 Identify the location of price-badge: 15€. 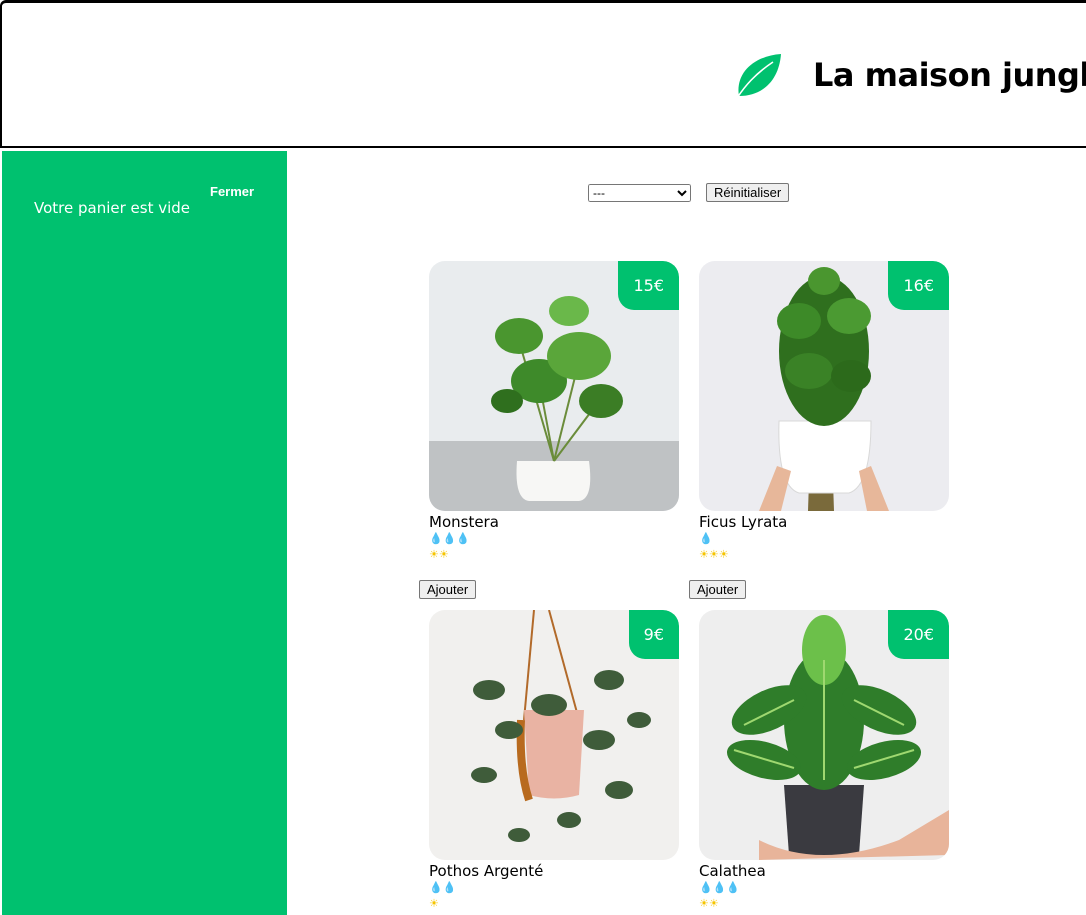
(648, 285).